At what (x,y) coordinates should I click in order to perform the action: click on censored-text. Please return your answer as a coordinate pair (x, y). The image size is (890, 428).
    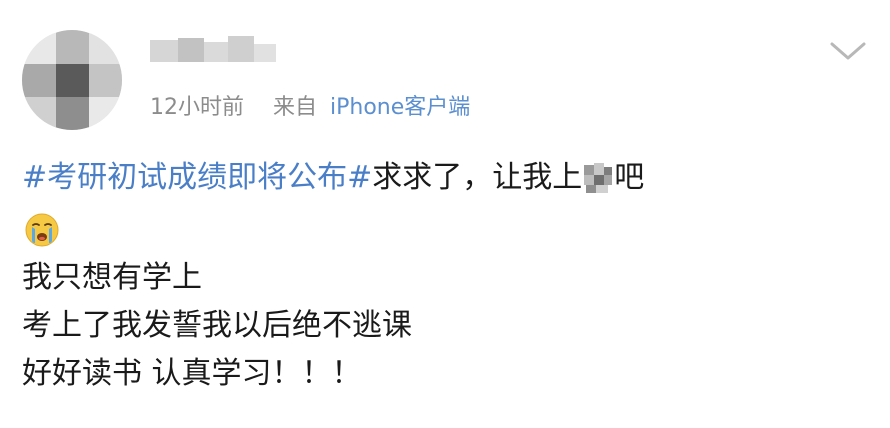
    Looking at the image, I should click on (598, 178).